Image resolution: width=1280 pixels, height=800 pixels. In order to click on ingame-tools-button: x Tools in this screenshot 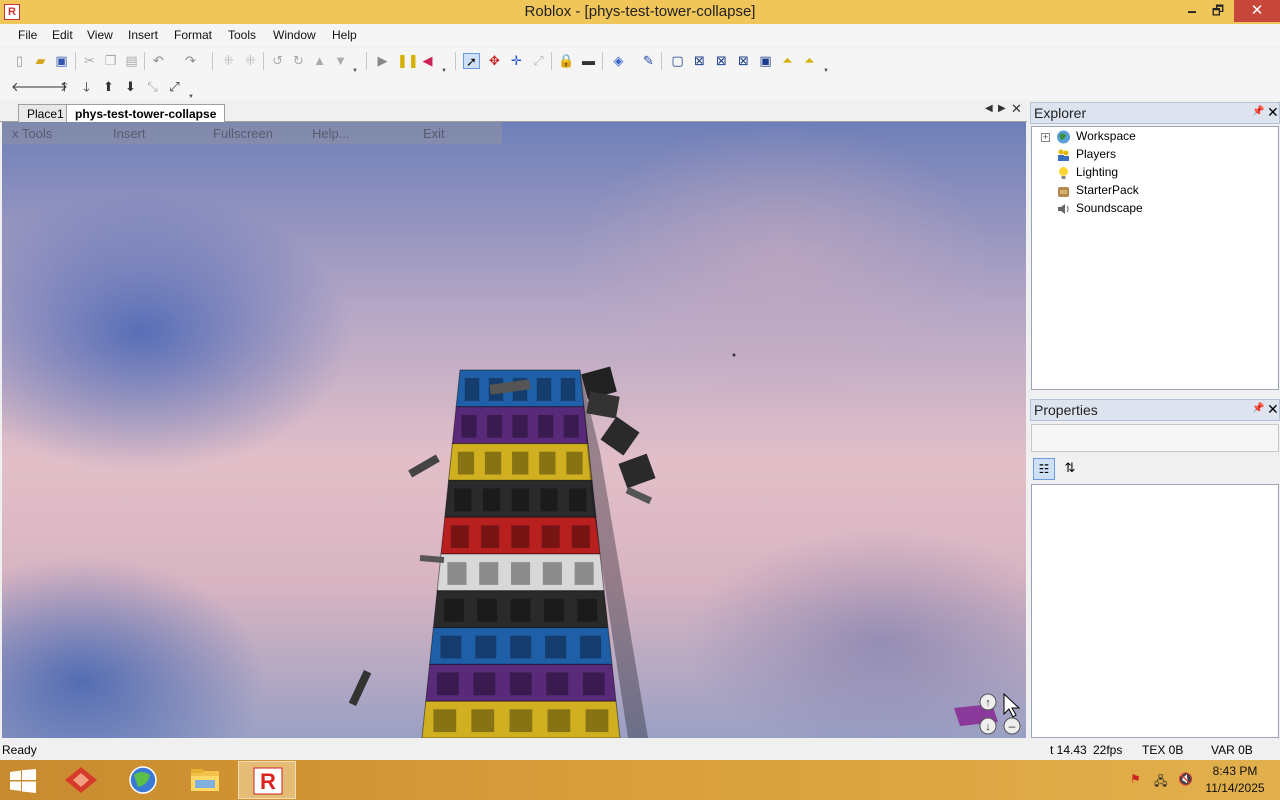, I will do `click(32, 133)`.